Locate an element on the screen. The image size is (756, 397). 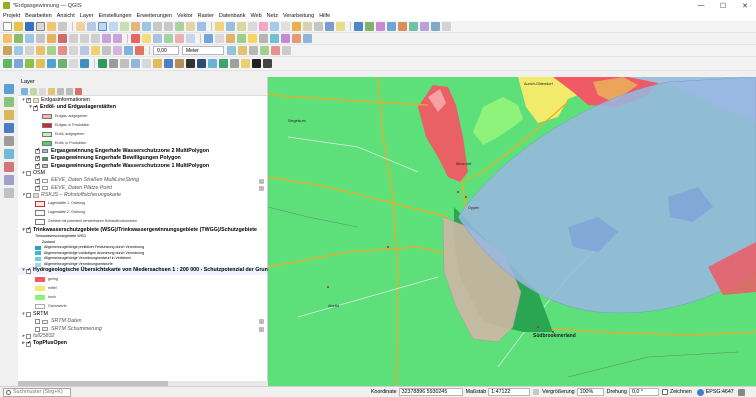
raster-calc-icon is located at coordinates (241, 38).